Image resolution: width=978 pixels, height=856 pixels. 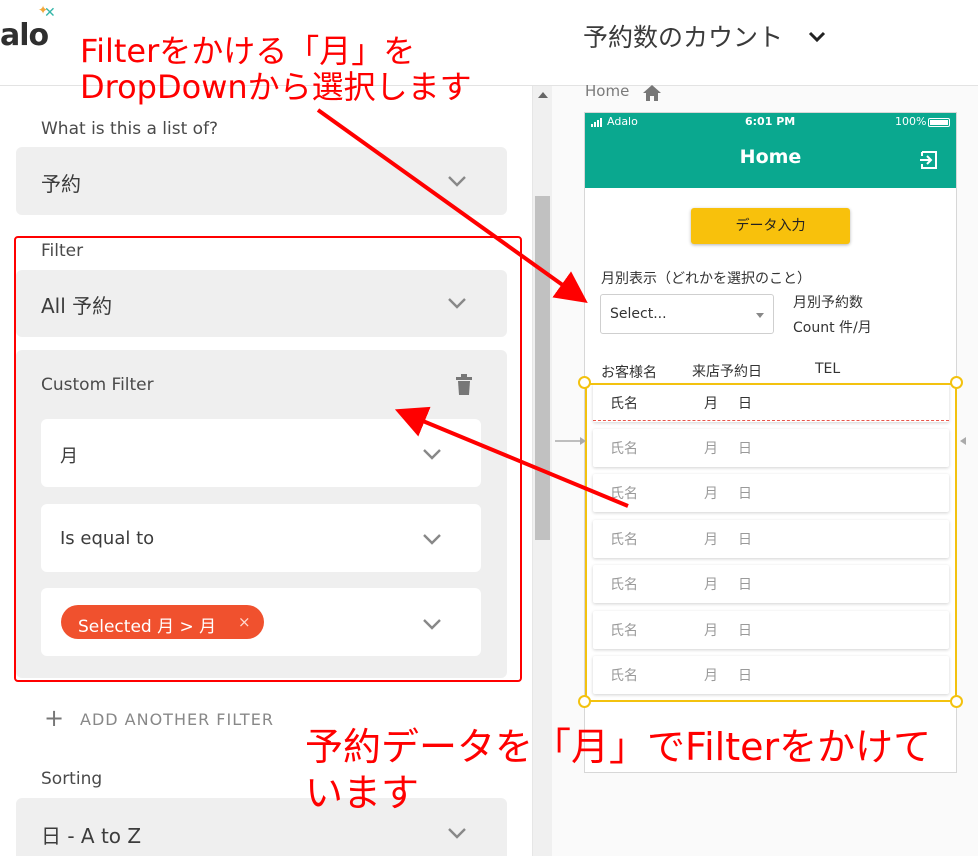 What do you see at coordinates (261, 181) in the screenshot?
I see `list-of-select` at bounding box center [261, 181].